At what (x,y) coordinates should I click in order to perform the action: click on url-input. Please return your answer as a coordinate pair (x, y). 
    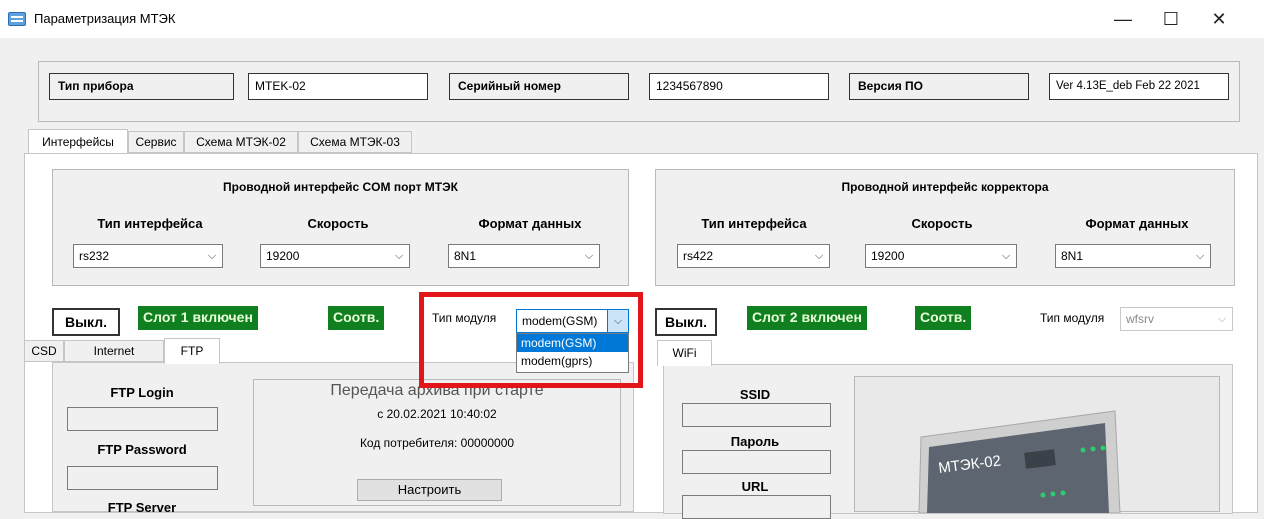
    Looking at the image, I should click on (756, 507).